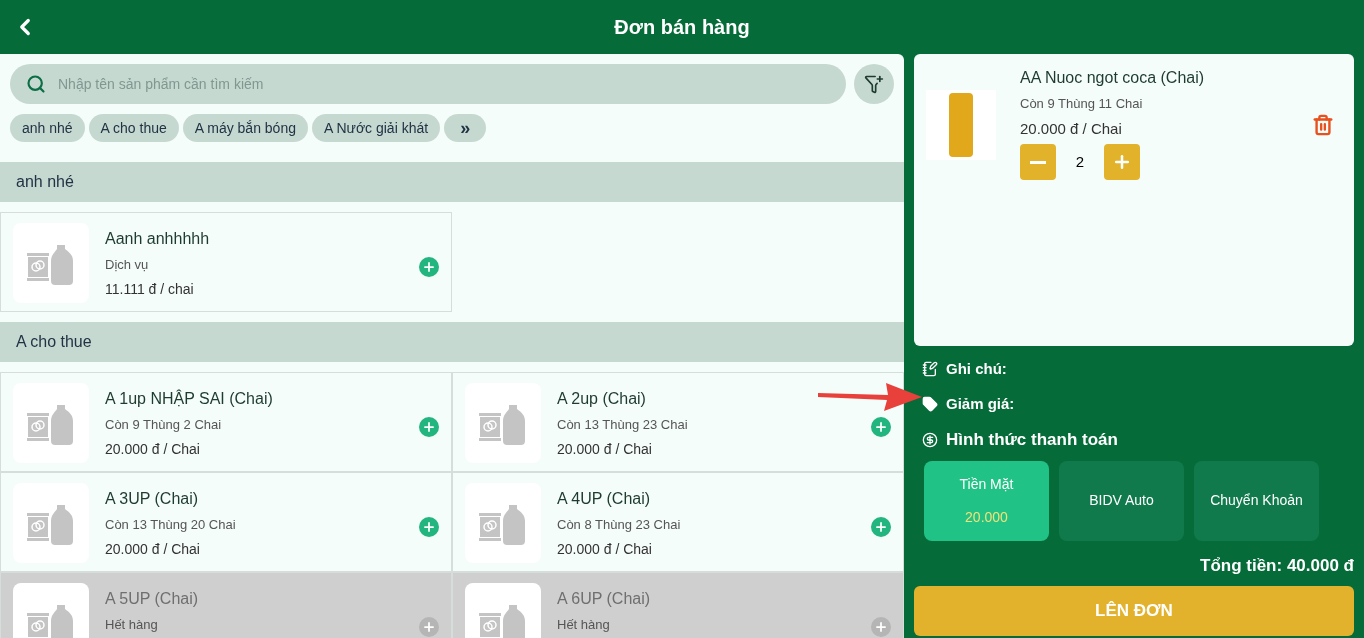 The width and height of the screenshot is (1364, 638). I want to click on cart-item-price: 20.000 đ / Chai, so click(1071, 128).